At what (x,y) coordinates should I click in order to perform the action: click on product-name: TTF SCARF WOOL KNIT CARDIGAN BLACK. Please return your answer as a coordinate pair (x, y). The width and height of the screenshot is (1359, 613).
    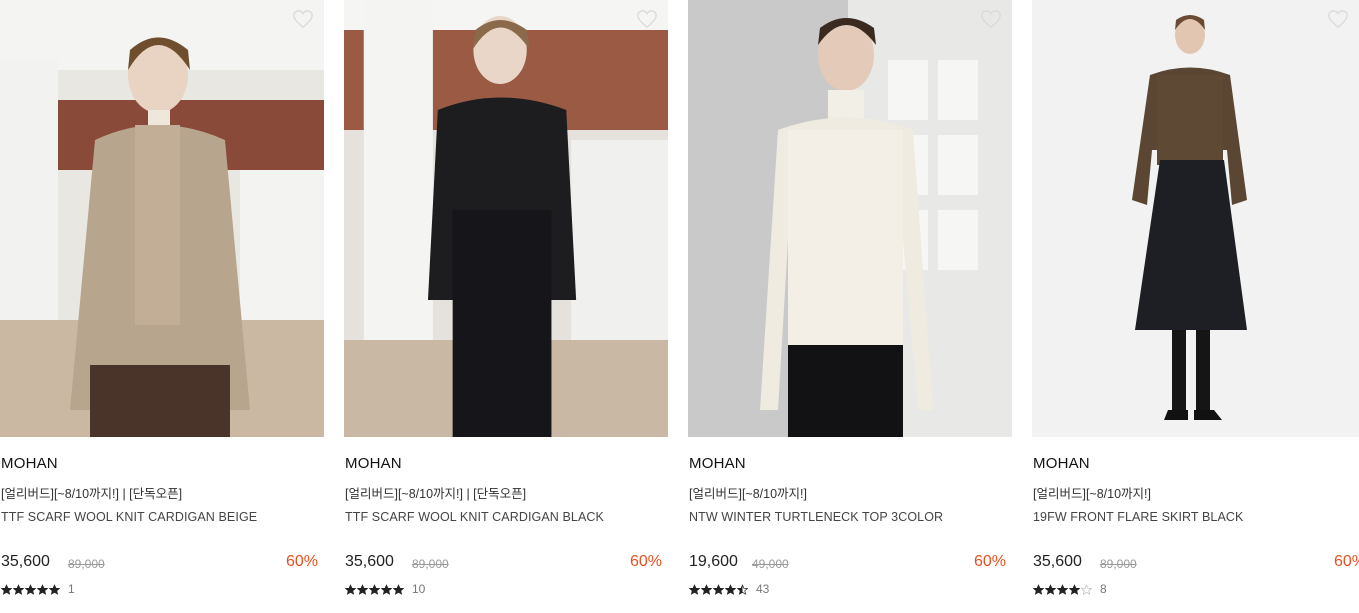
    Looking at the image, I should click on (474, 517).